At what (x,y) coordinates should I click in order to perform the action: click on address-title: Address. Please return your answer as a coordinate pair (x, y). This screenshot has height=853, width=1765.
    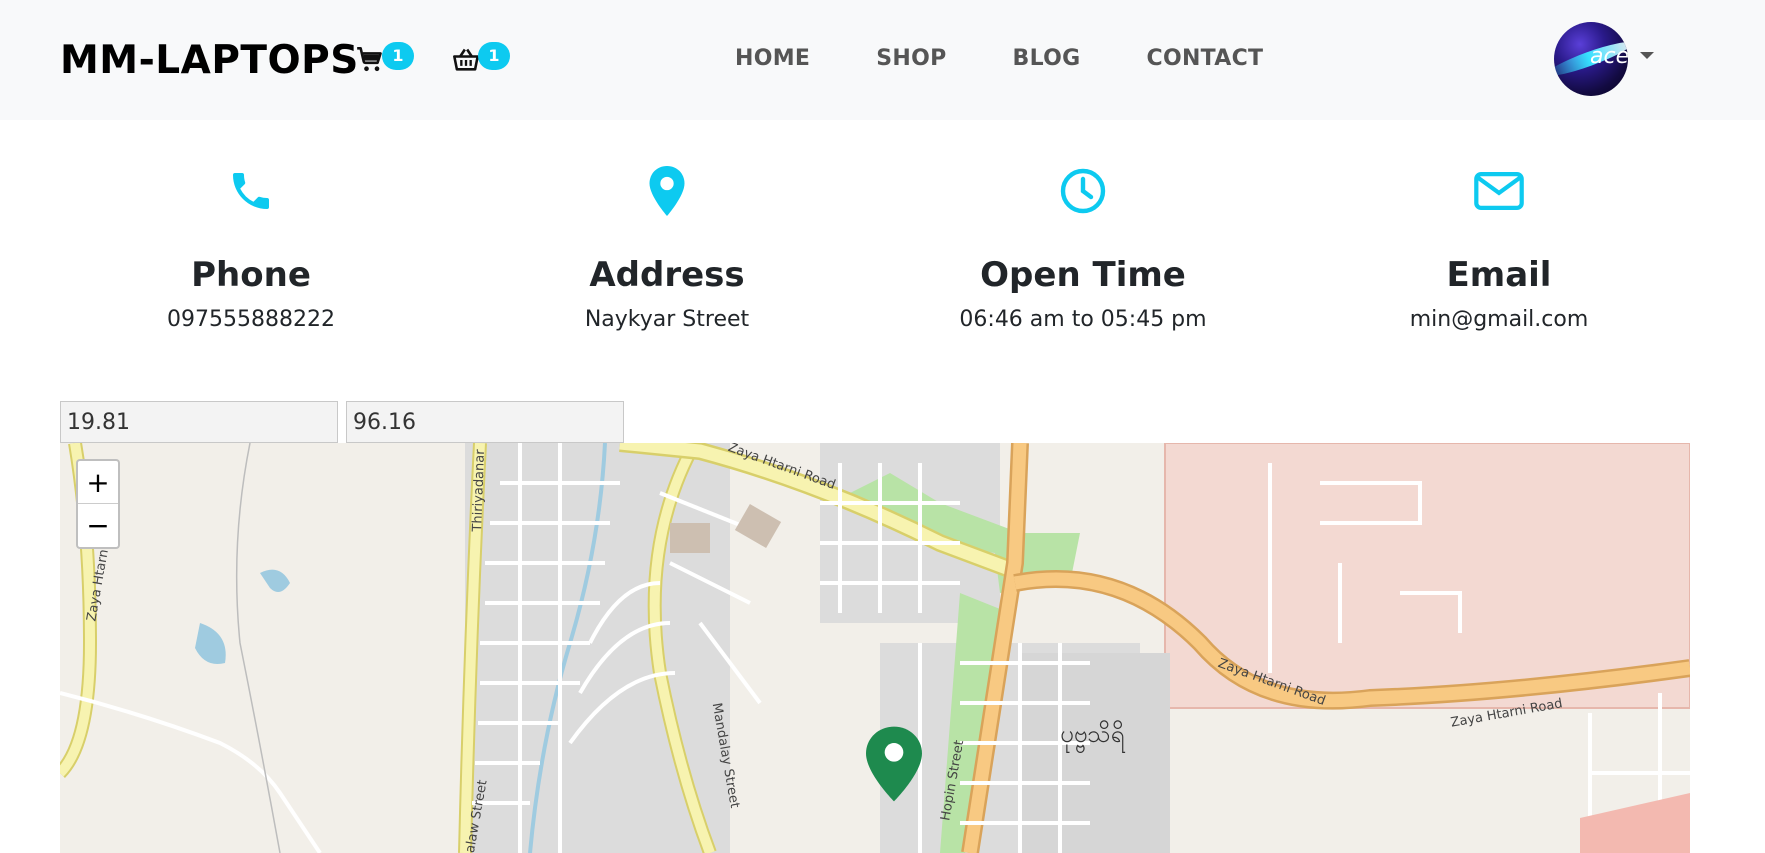
    Looking at the image, I should click on (667, 275).